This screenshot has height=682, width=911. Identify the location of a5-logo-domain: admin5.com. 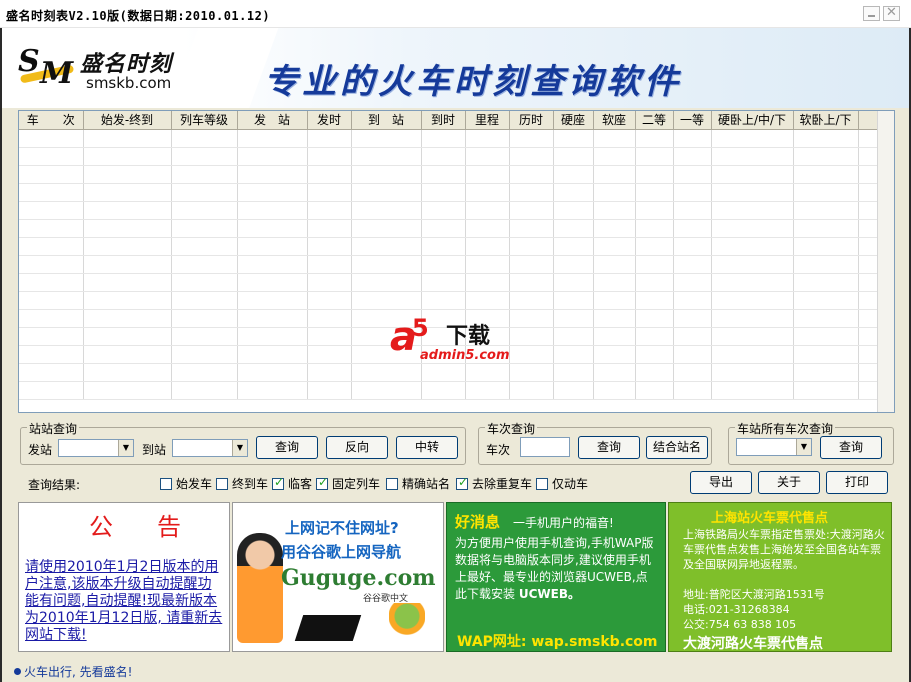
(465, 355).